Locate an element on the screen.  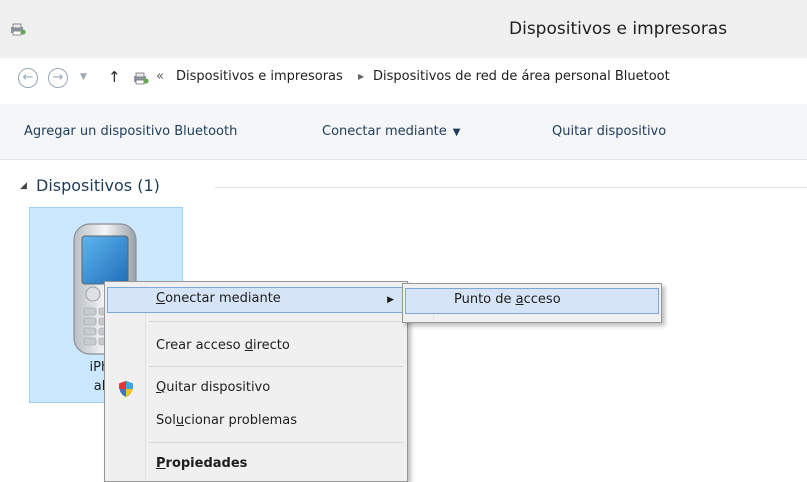
access-key: a is located at coordinates (519, 299).